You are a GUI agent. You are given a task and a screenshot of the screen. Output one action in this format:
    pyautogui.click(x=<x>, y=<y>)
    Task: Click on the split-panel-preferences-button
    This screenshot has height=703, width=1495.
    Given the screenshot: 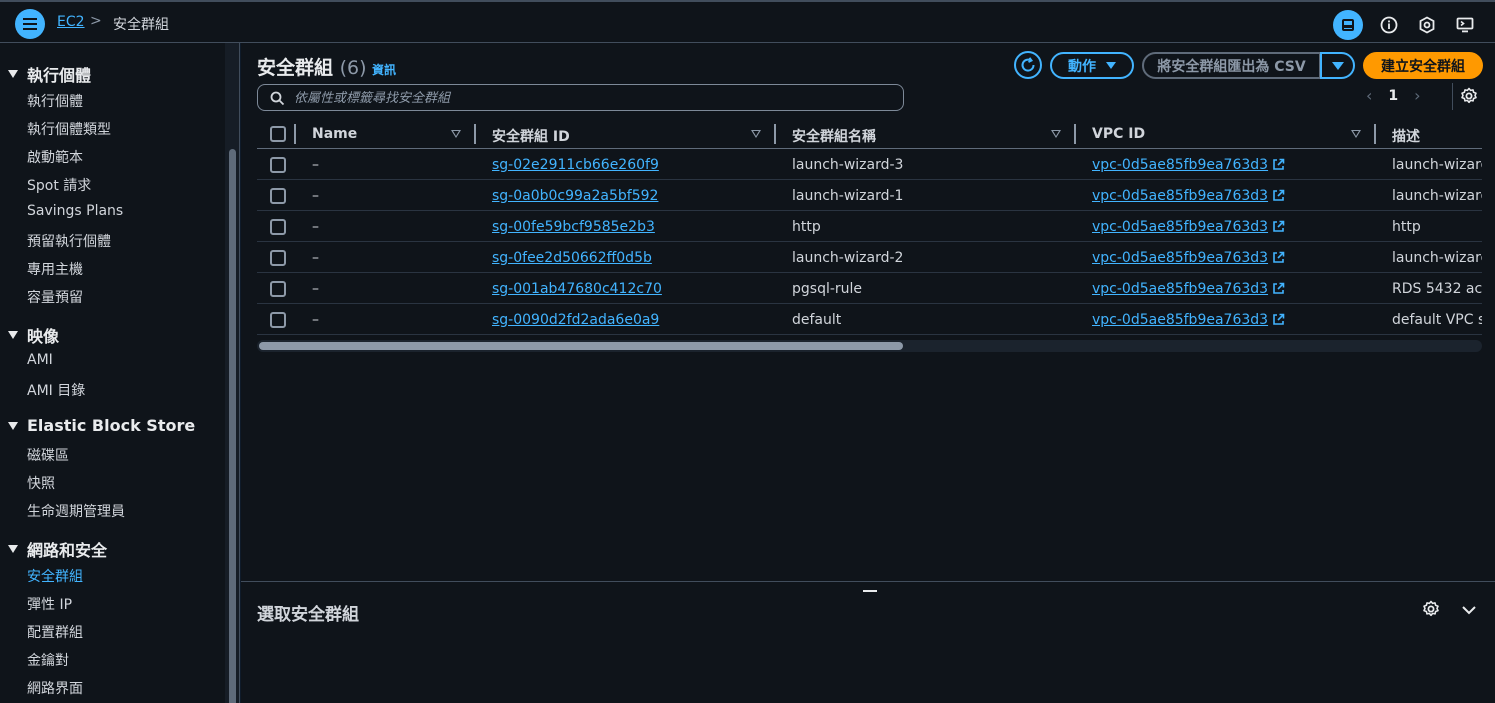 What is the action you would take?
    pyautogui.click(x=1431, y=611)
    